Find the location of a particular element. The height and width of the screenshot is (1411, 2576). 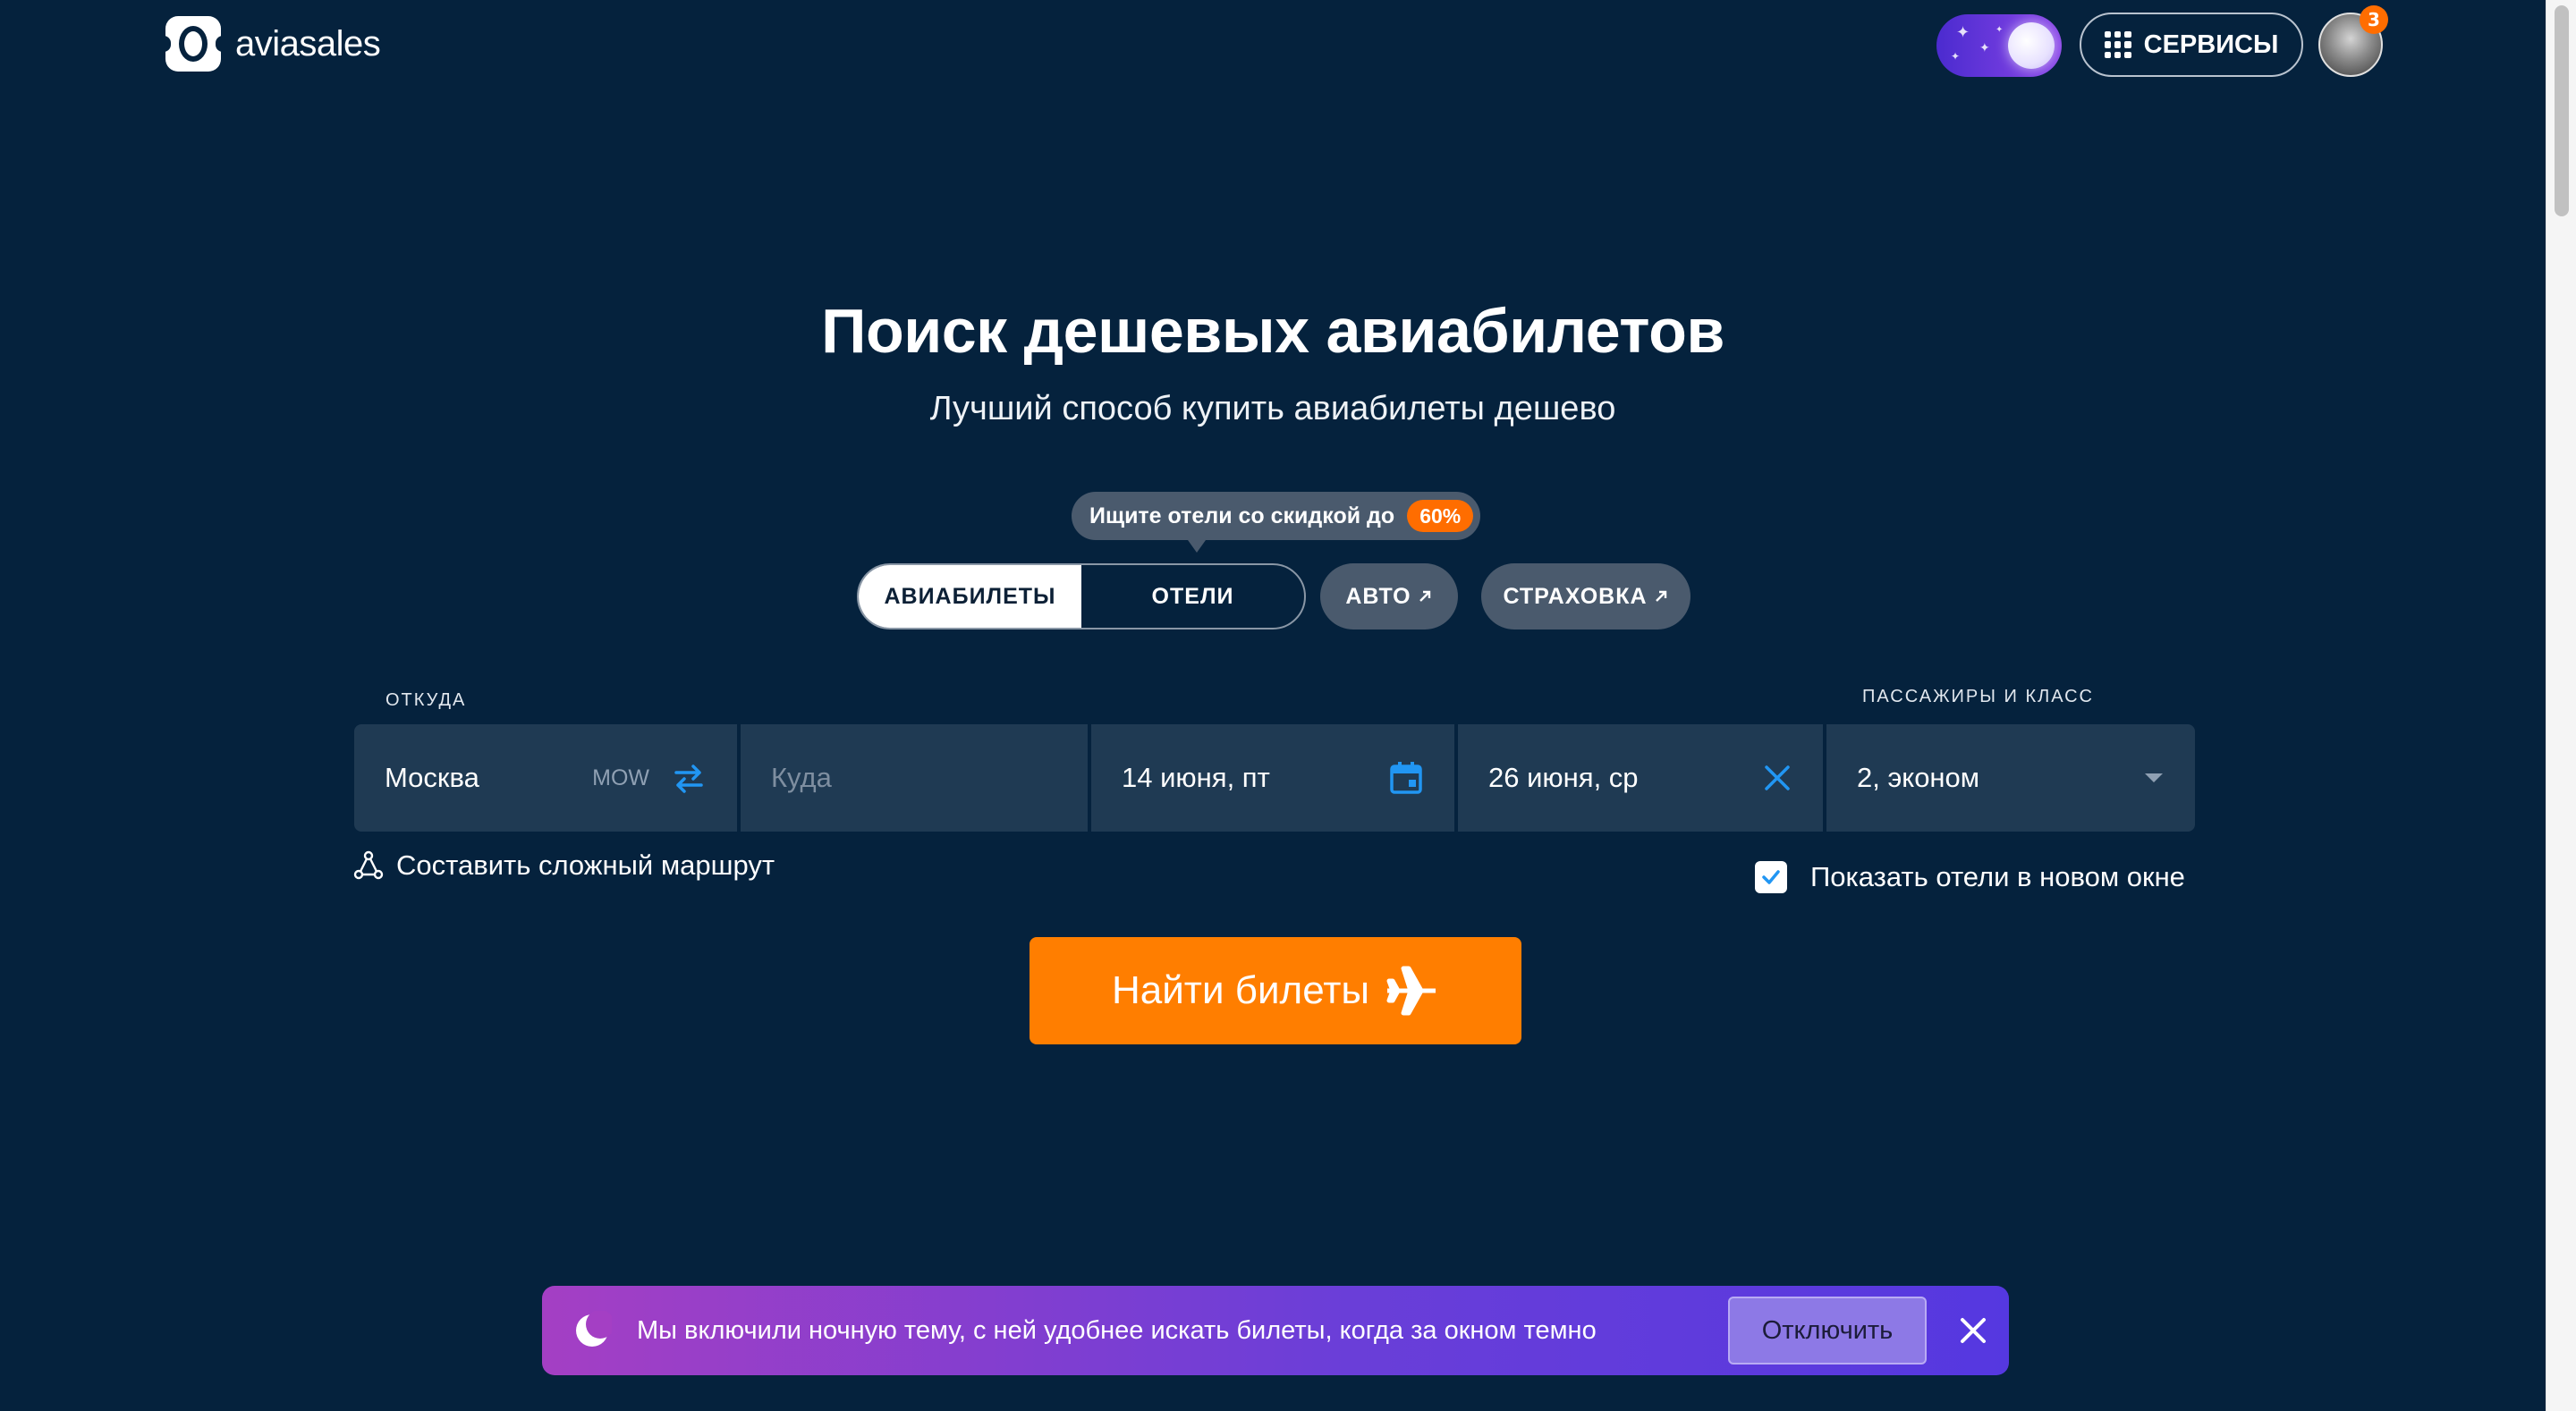

destination-placeholder: Куда is located at coordinates (801, 778).